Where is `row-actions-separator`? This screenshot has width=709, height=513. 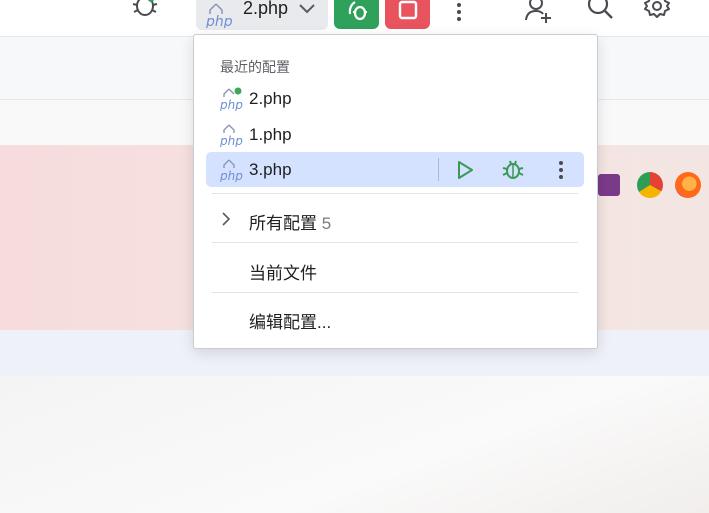
row-actions-separator is located at coordinates (438, 169).